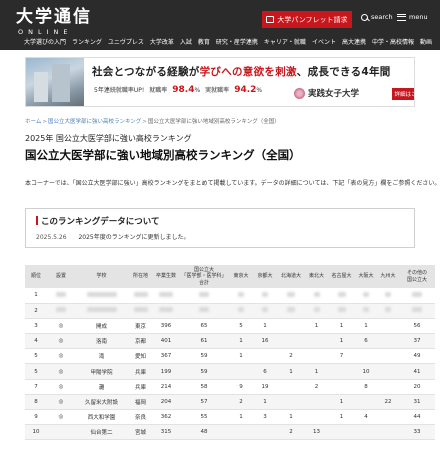 Image resolution: width=440 pixels, height=471 pixels. I want to click on table-row: 4 ◎ 洛南 京都 401 61 1 16 1 6 37, so click(230, 341).